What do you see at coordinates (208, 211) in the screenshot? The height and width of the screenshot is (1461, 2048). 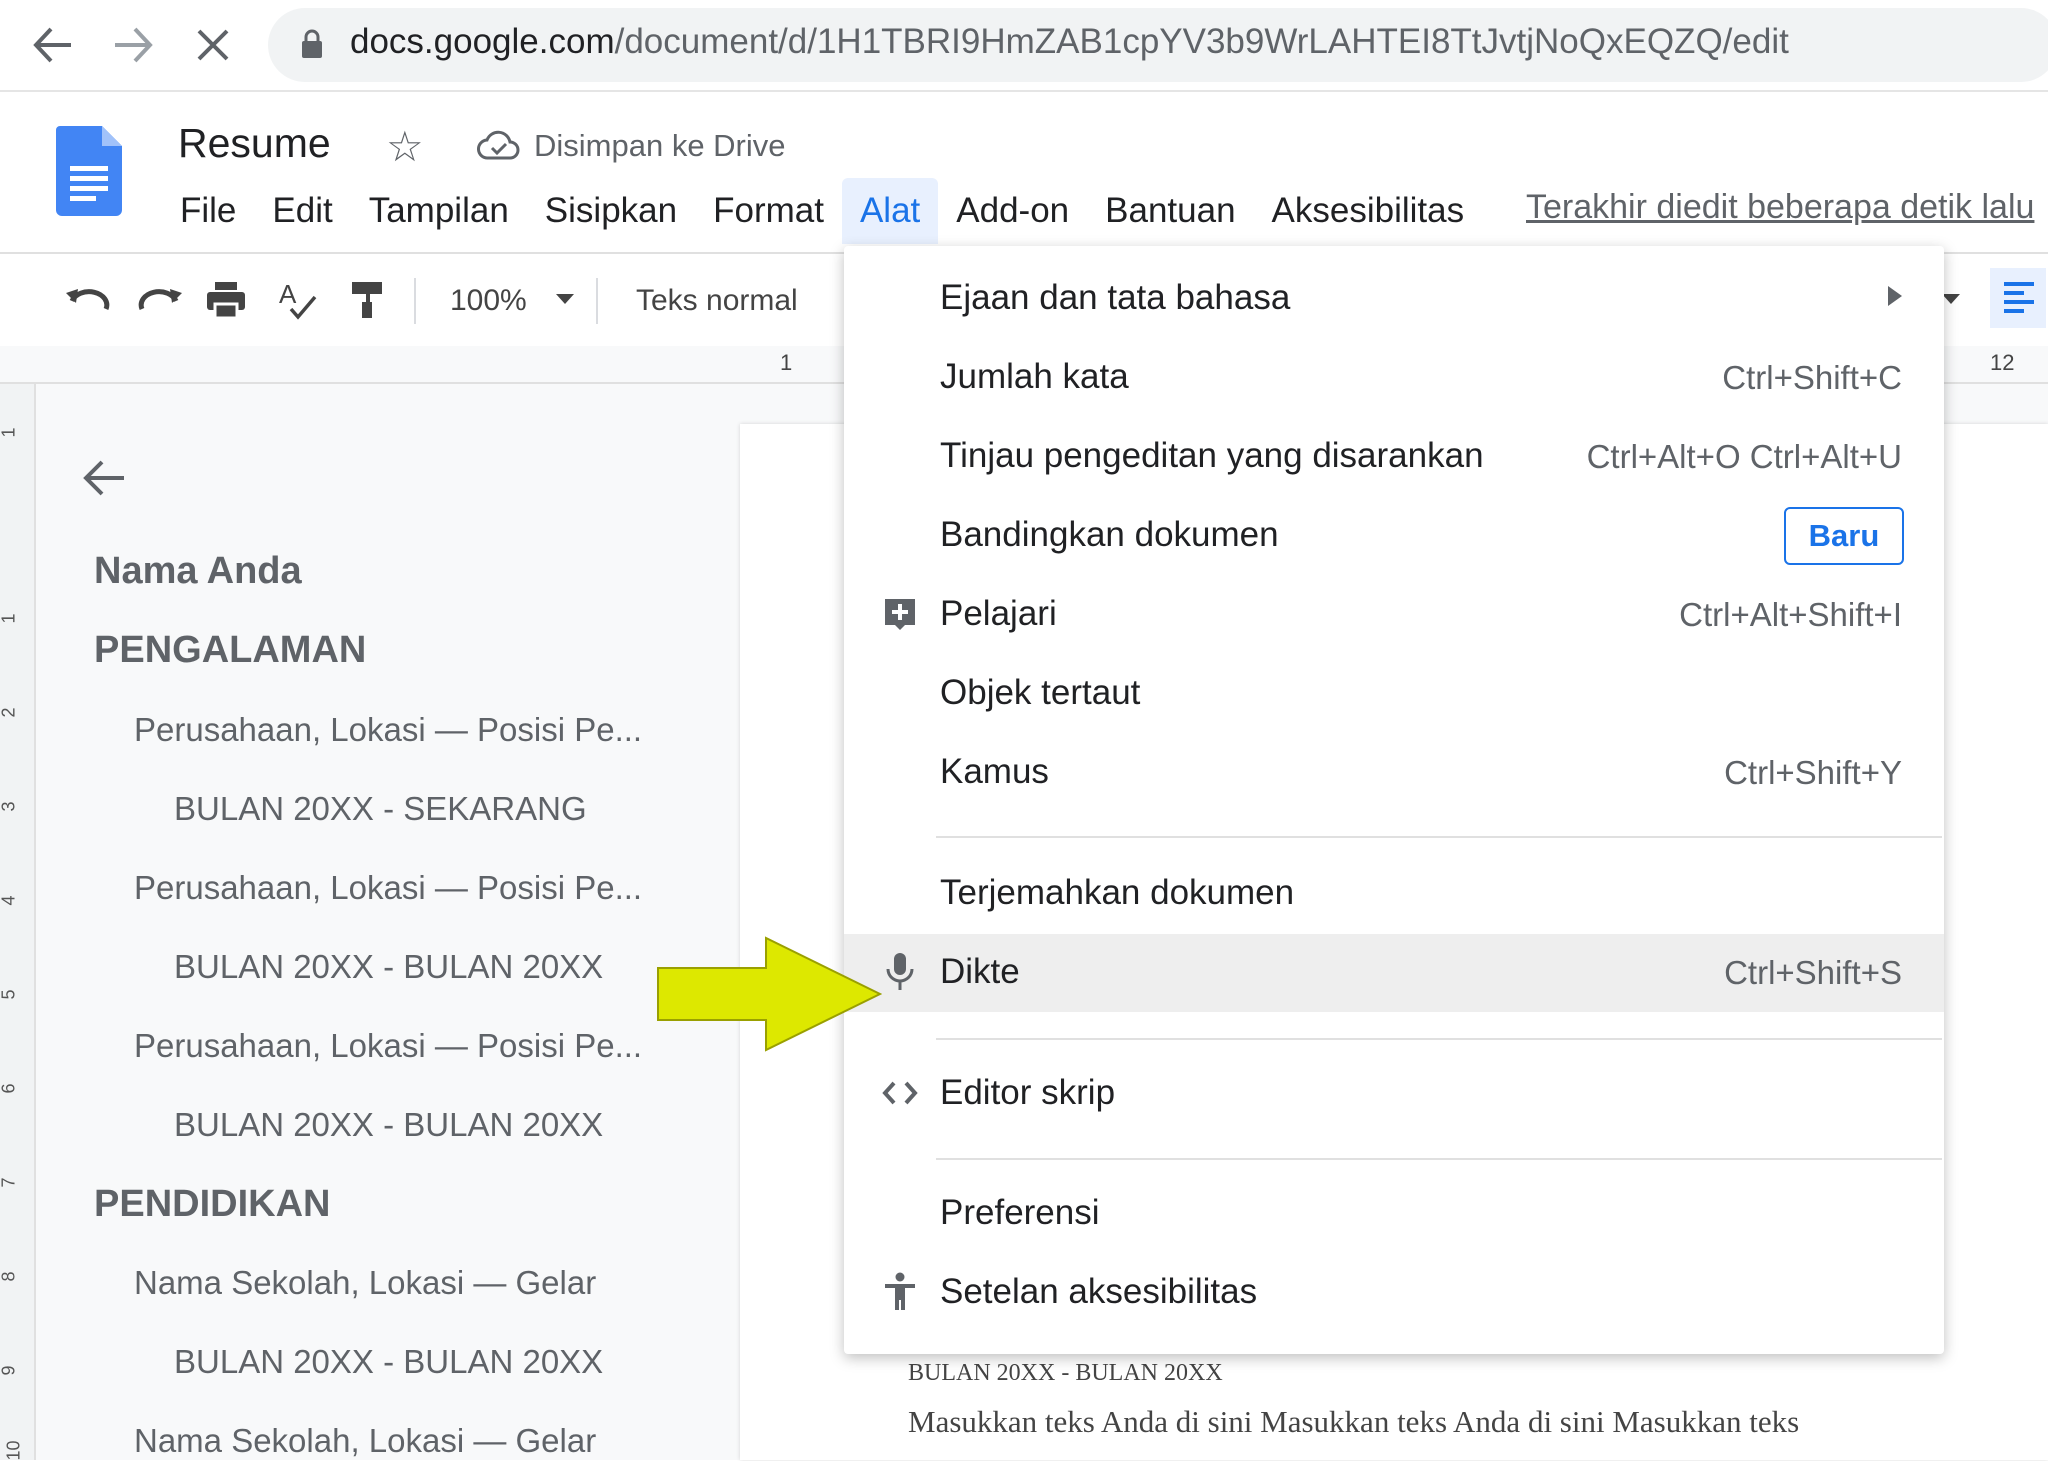 I see `menu-file: File` at bounding box center [208, 211].